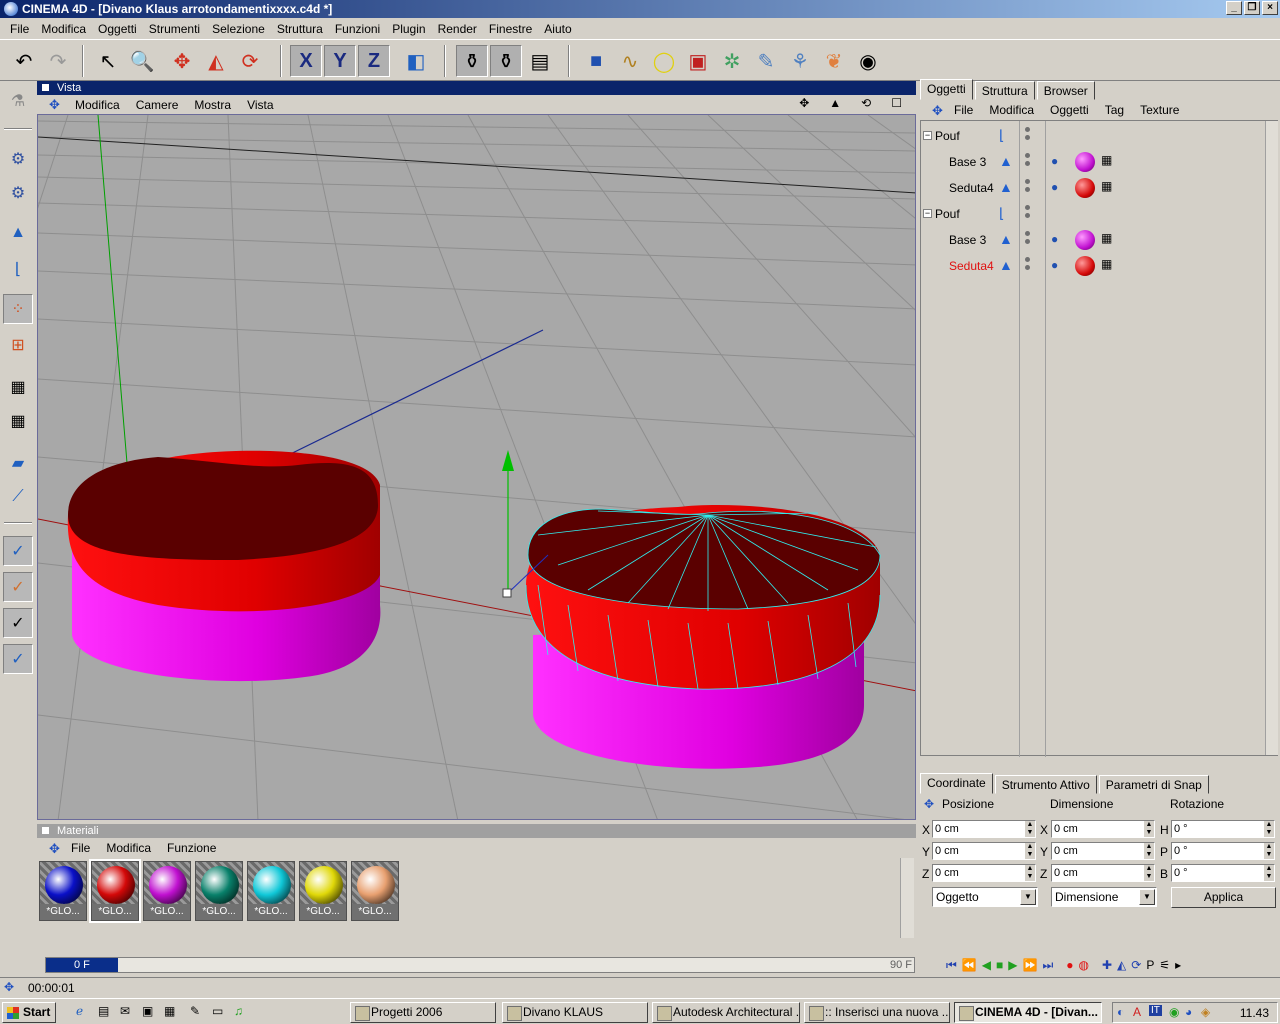 The width and height of the screenshot is (1280, 1024). What do you see at coordinates (18, 269) in the screenshot?
I see `object-axis-icon: ⌊` at bounding box center [18, 269].